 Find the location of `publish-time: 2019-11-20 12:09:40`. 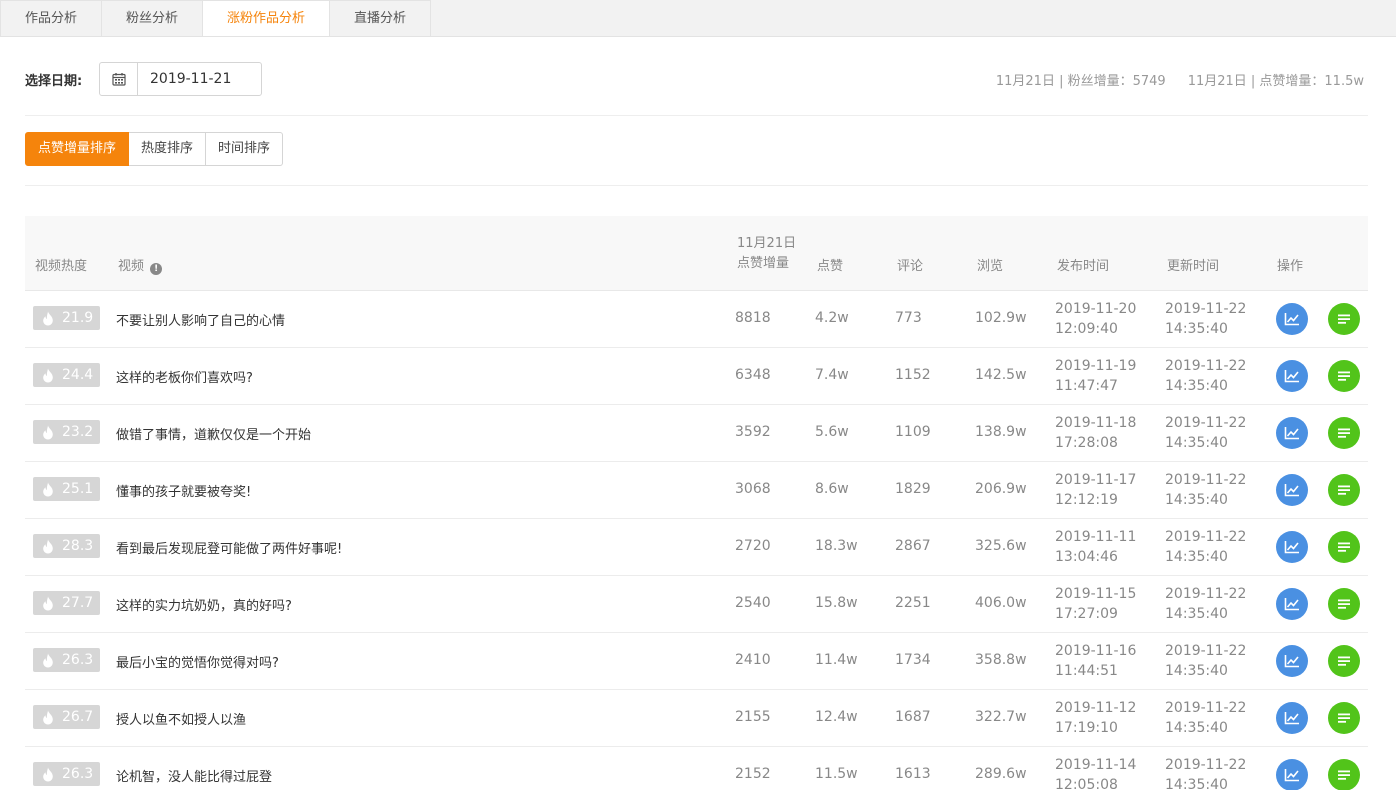

publish-time: 2019-11-20 12:09:40 is located at coordinates (1096, 319).